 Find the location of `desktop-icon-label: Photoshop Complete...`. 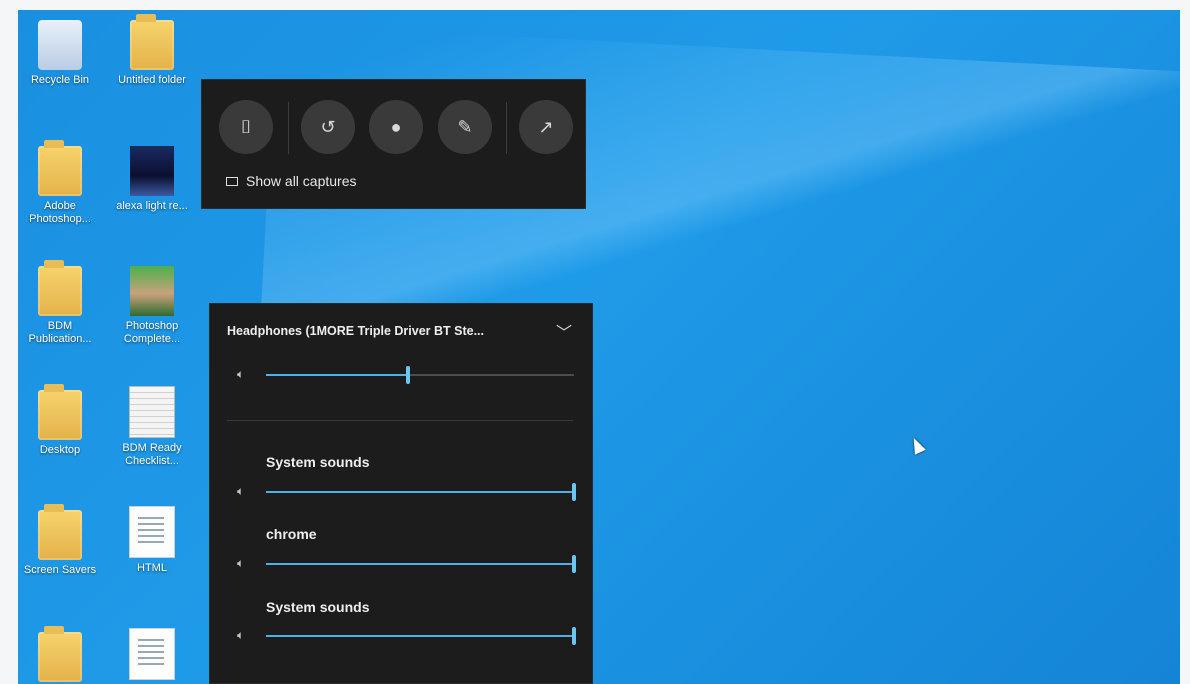

desktop-icon-label: Photoshop Complete... is located at coordinates (152, 332).